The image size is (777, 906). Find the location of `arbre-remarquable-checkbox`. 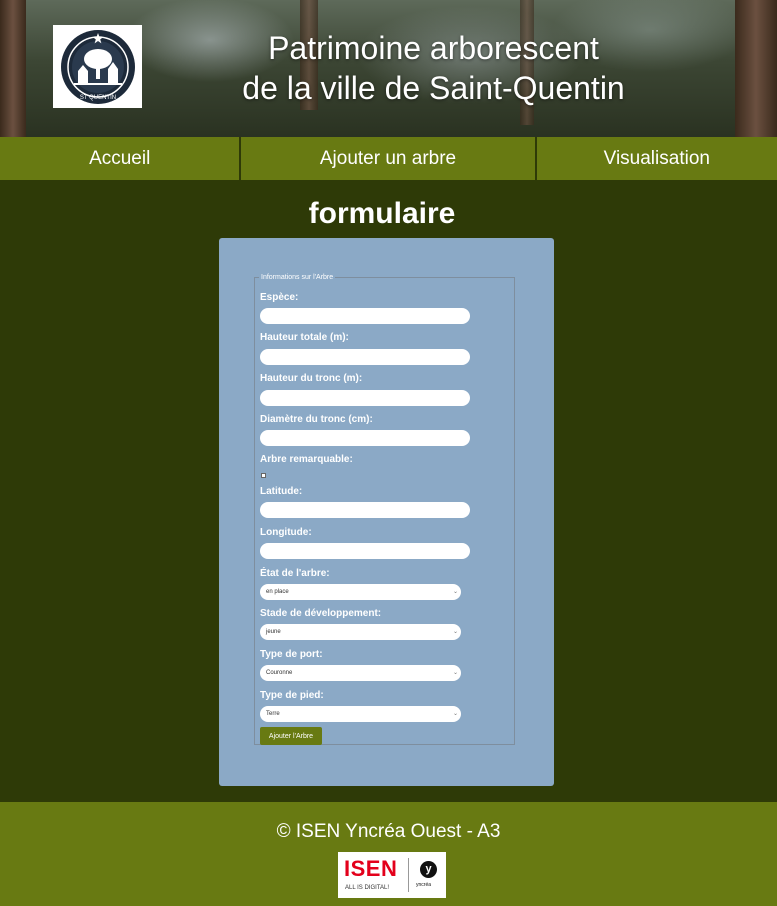

arbre-remarquable-checkbox is located at coordinates (263, 475).